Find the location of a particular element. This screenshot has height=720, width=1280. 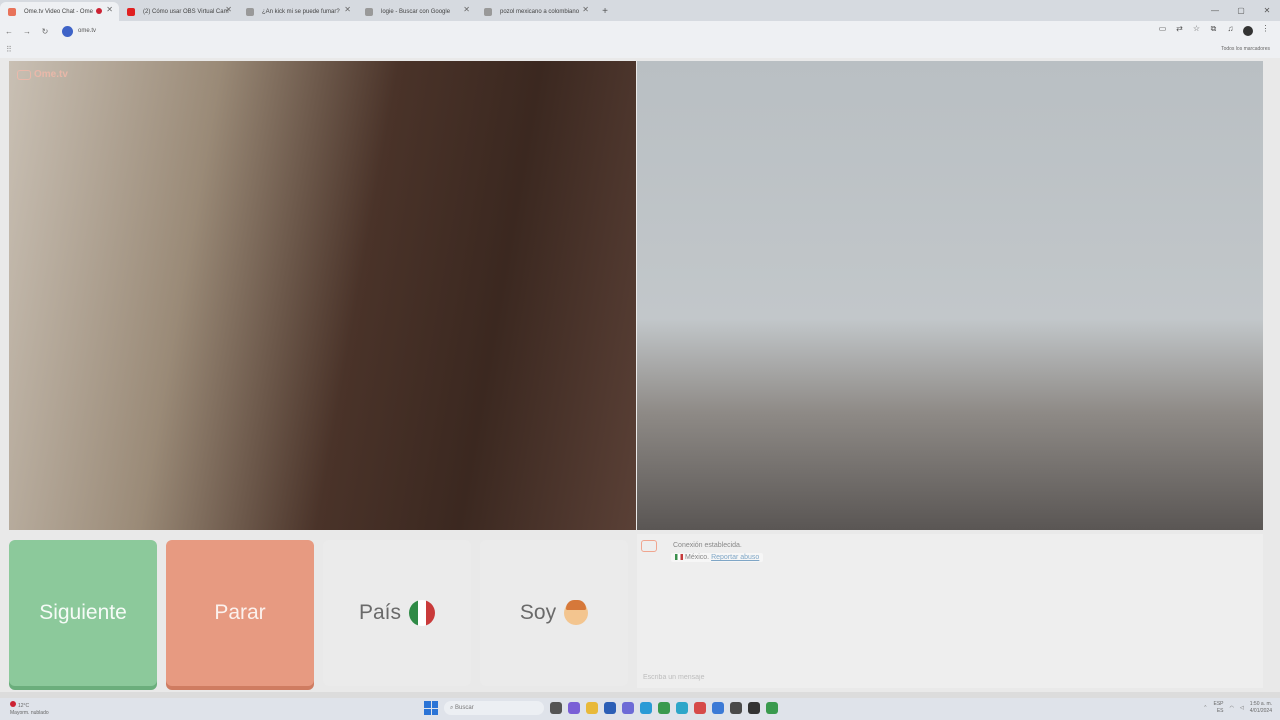

copilot-icon is located at coordinates (574, 708).